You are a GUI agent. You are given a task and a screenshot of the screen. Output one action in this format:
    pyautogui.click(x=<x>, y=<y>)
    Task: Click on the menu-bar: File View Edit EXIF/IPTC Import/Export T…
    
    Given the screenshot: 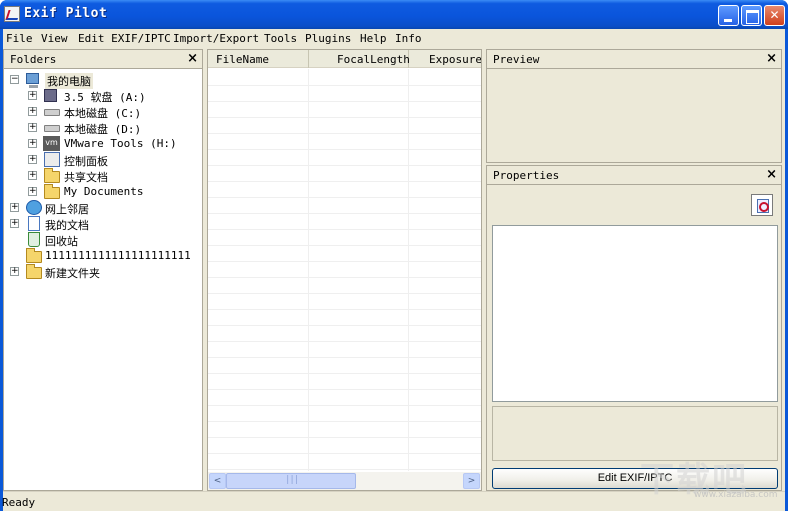 What is the action you would take?
    pyautogui.click(x=394, y=38)
    